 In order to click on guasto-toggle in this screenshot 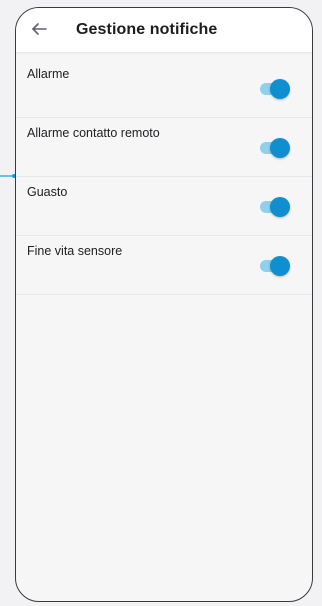, I will do `click(275, 207)`.